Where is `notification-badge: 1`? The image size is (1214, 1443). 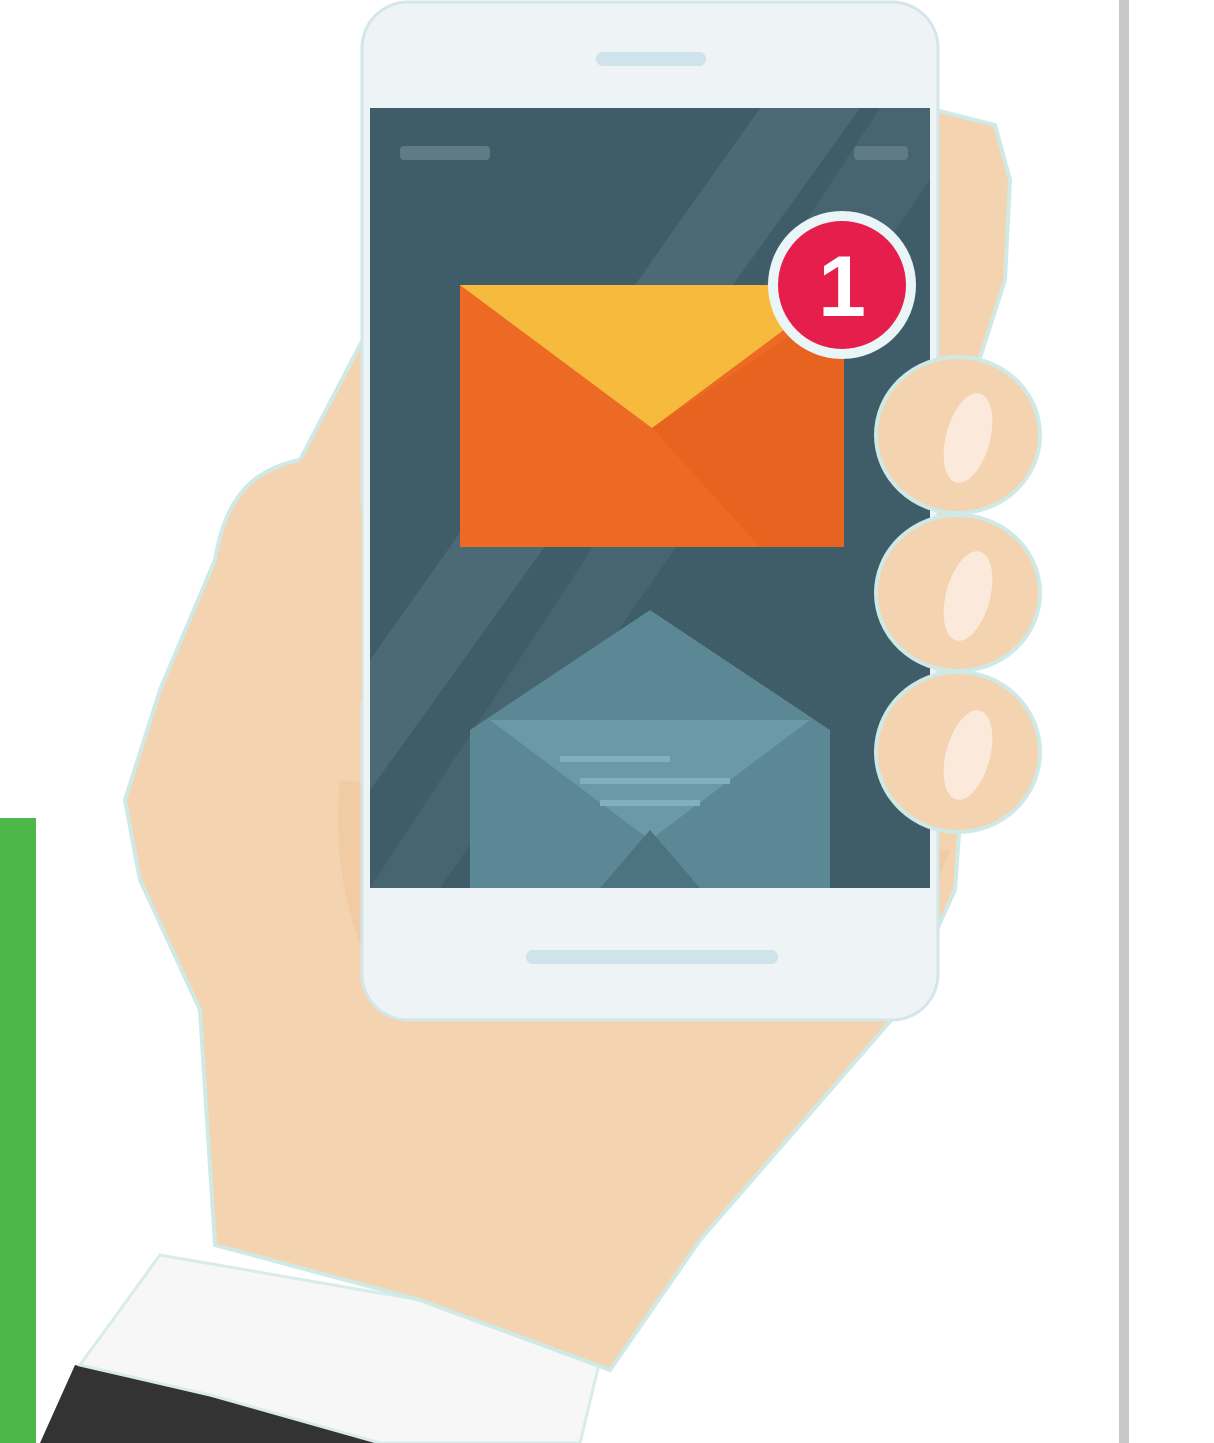 notification-badge: 1 is located at coordinates (842, 285).